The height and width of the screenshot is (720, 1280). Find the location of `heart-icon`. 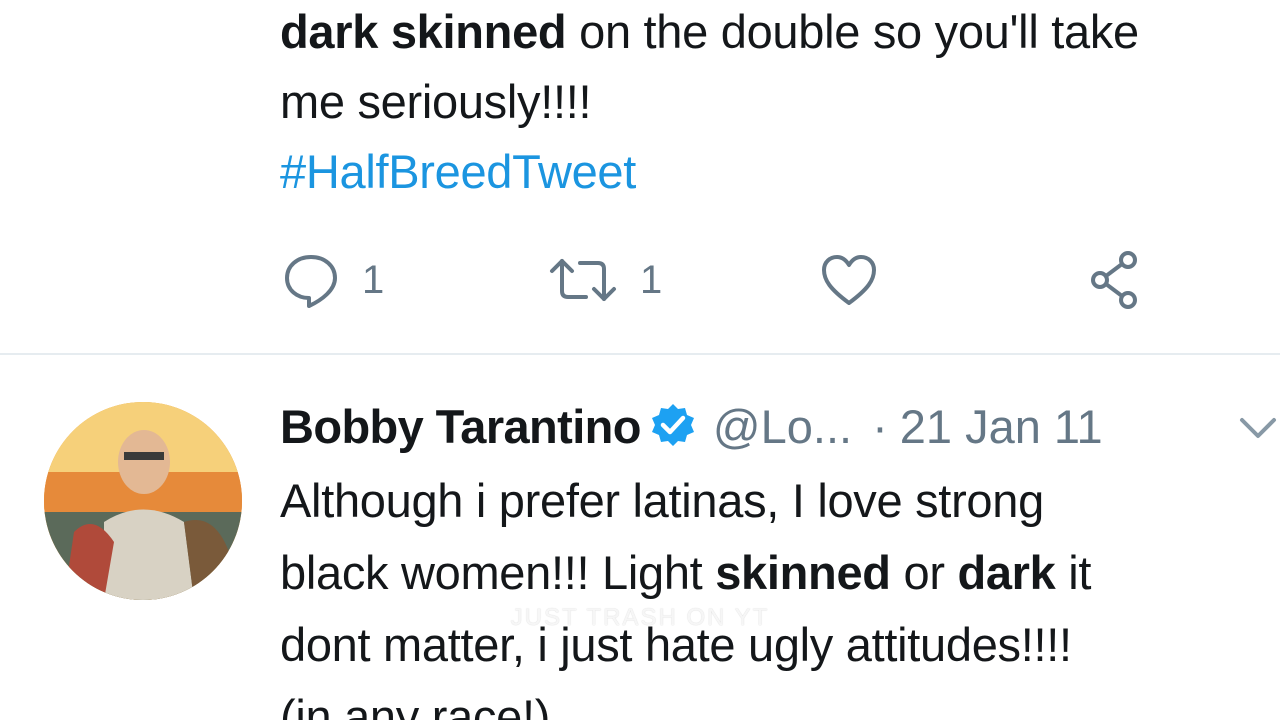

heart-icon is located at coordinates (849, 280).